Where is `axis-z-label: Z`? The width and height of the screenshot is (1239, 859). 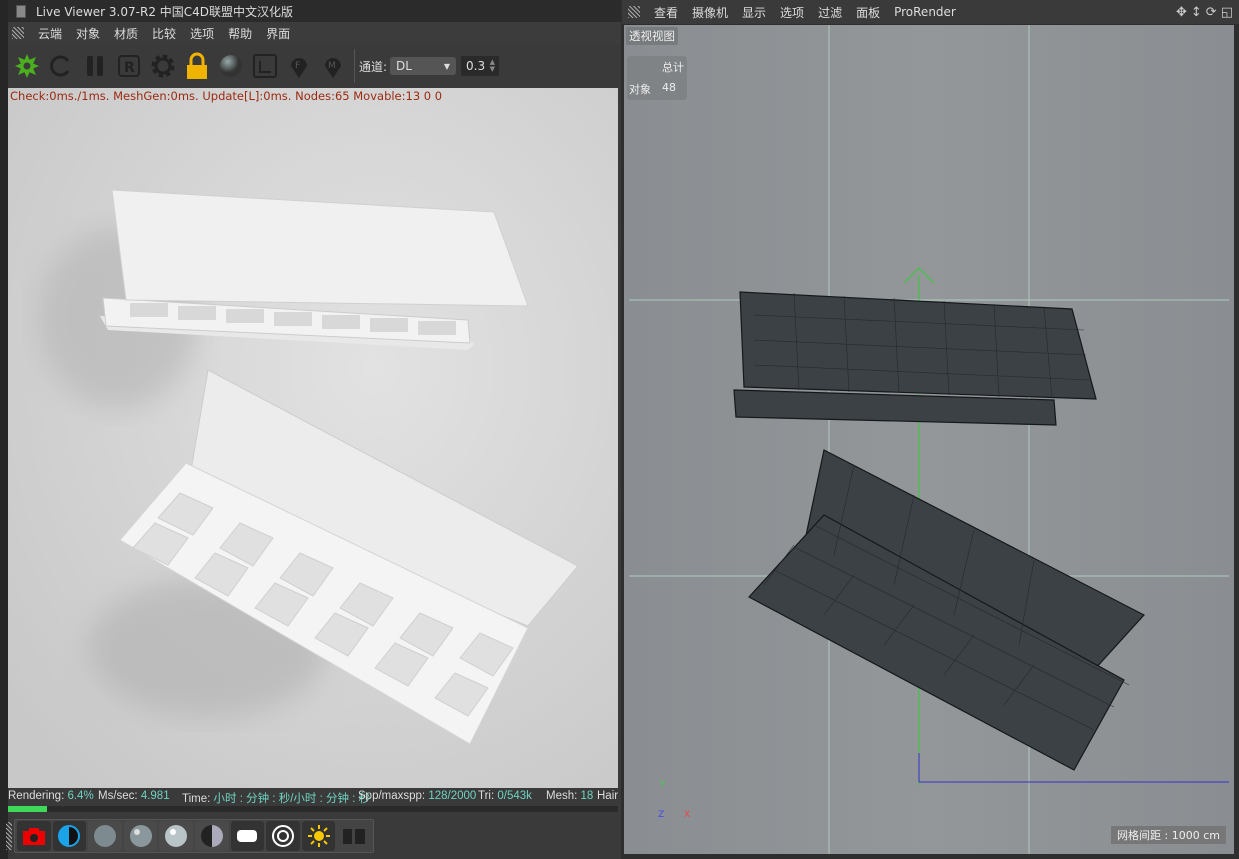
axis-z-label: Z is located at coordinates (661, 815).